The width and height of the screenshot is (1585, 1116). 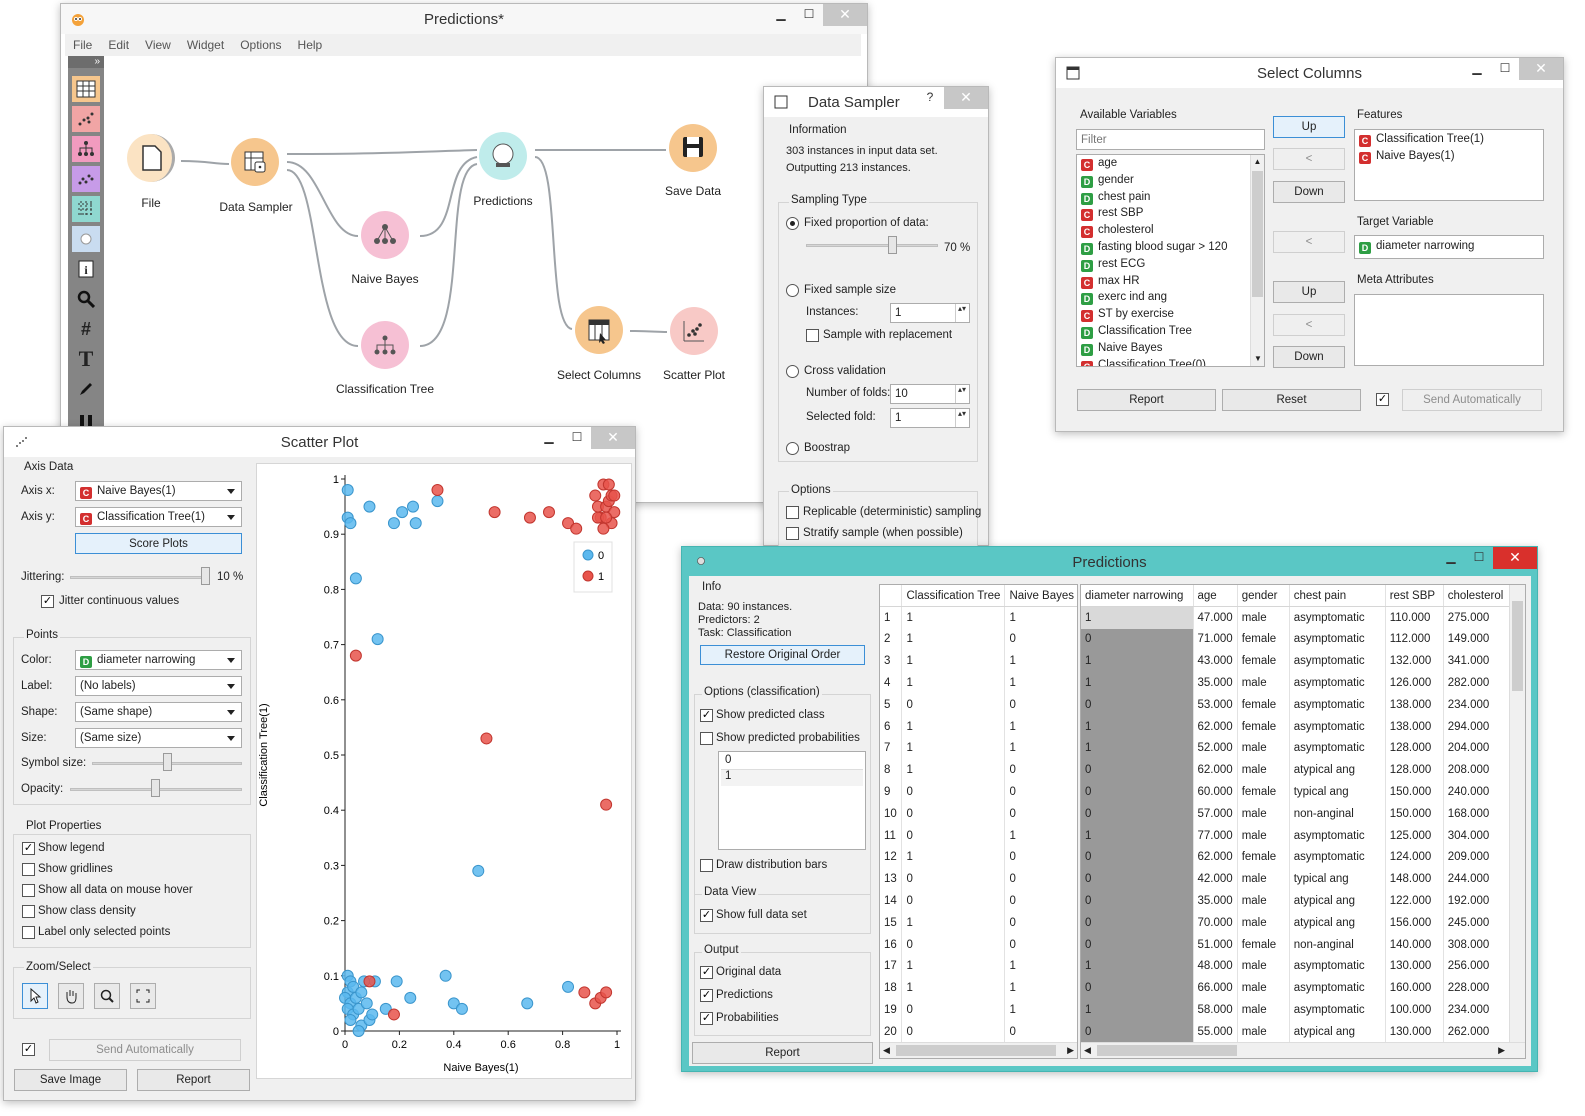 What do you see at coordinates (978, 944) in the screenshot?
I see `table-row: 16 0 0` at bounding box center [978, 944].